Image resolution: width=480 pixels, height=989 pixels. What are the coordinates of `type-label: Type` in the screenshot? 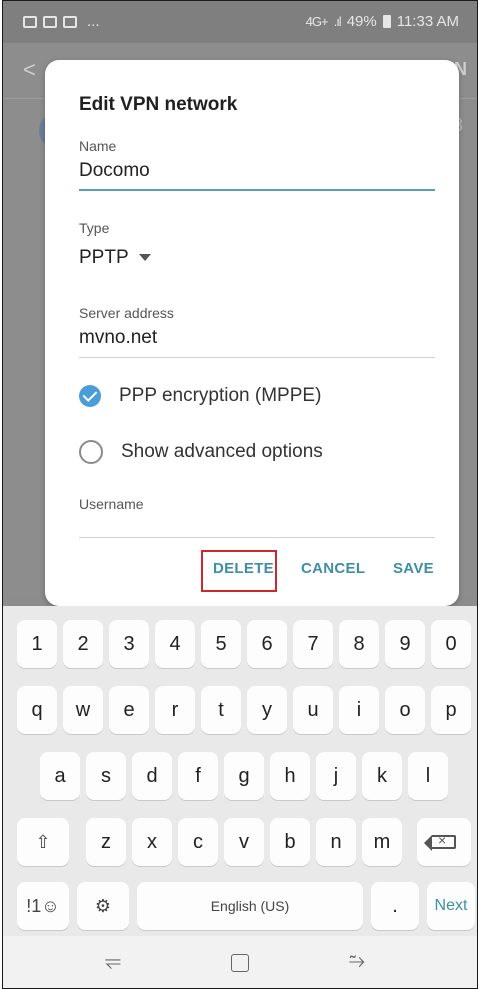 It's located at (94, 228).